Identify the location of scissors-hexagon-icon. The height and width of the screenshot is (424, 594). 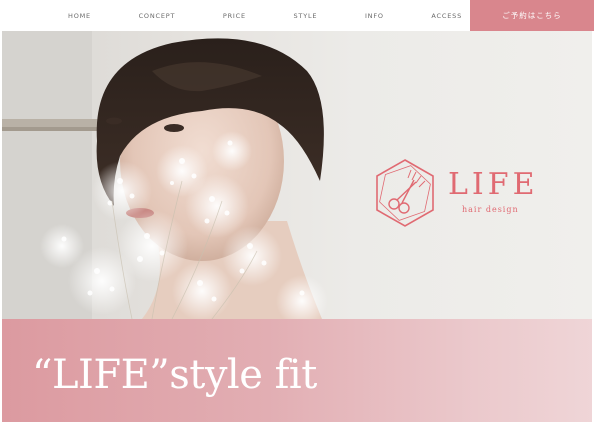
(405, 193).